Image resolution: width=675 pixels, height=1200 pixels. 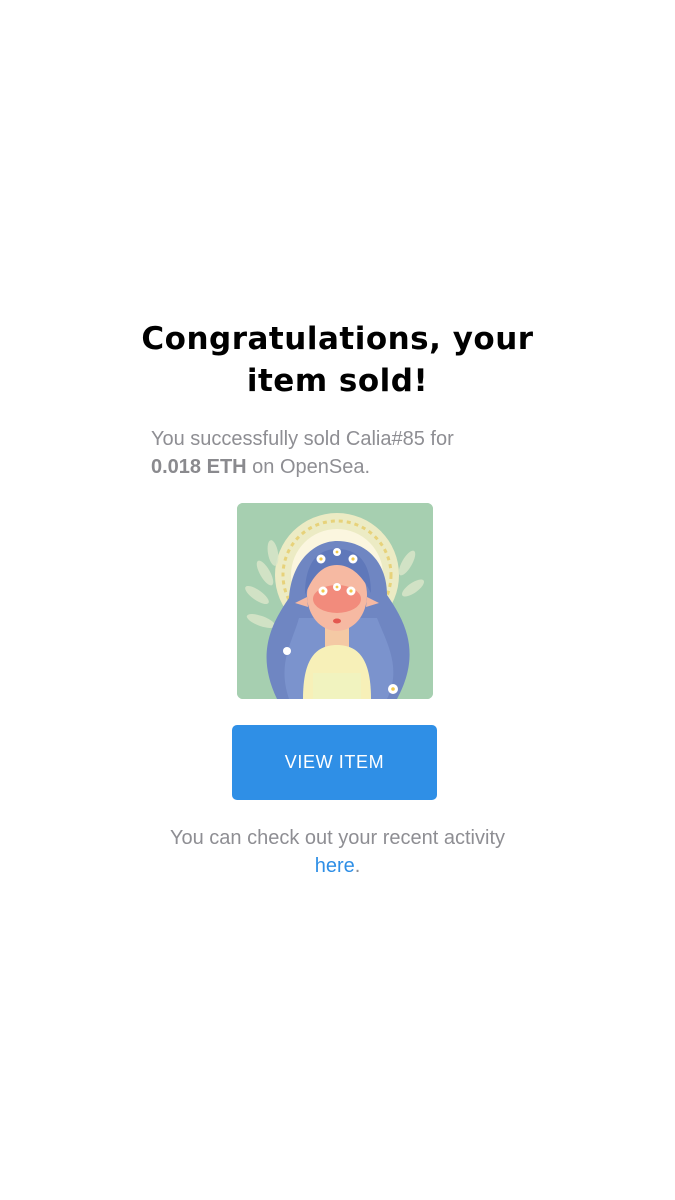 I want to click on recent-activity-text: You can check out your recent activity, so click(x=337, y=838).